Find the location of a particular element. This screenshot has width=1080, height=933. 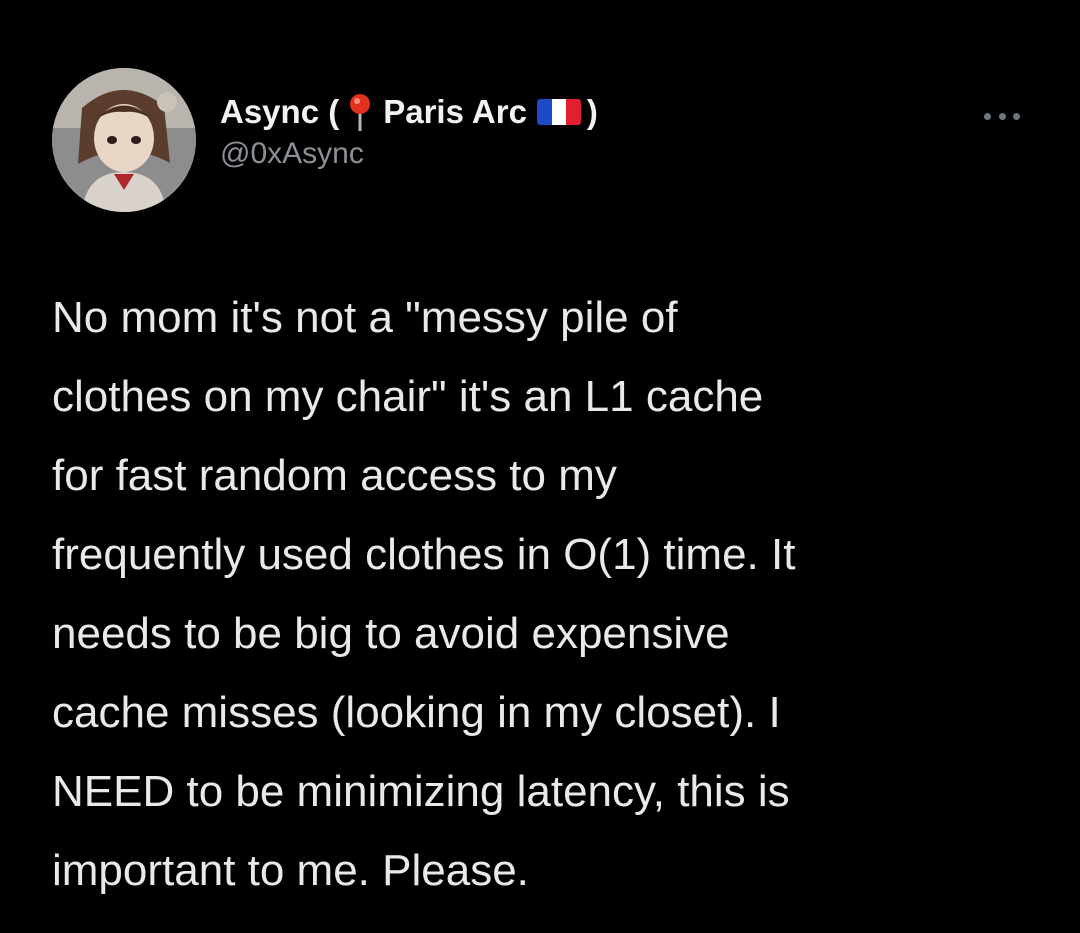

display-name-suffix: ) is located at coordinates (592, 111).